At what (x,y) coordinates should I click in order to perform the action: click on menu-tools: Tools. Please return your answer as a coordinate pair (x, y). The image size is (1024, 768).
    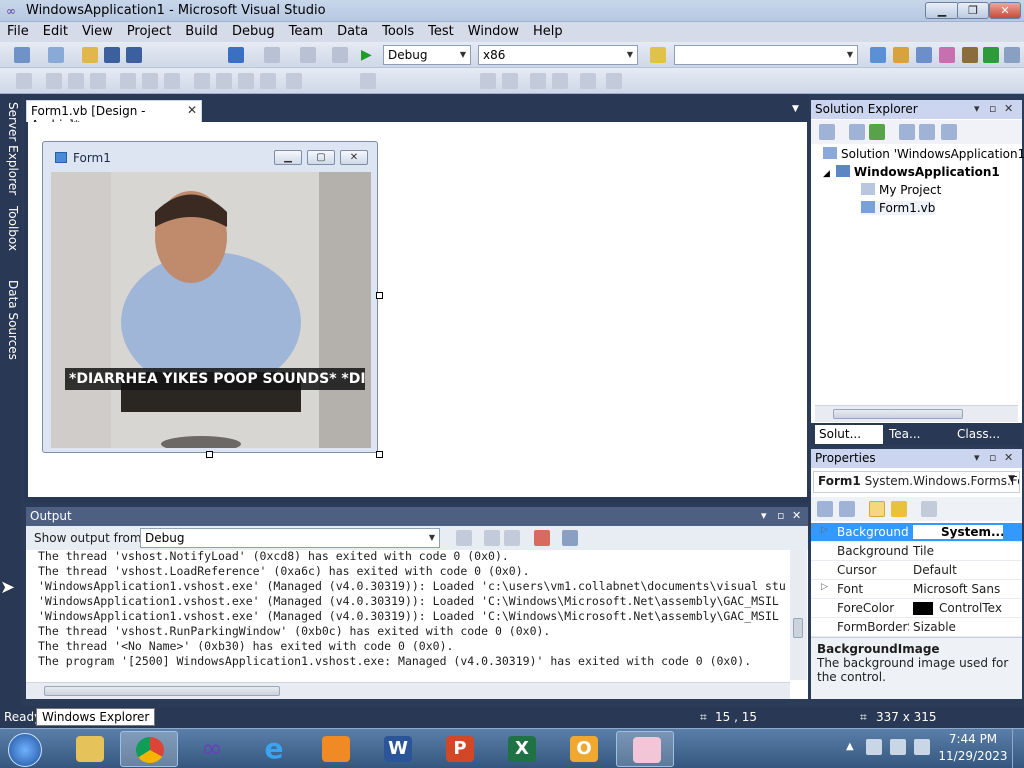
    Looking at the image, I should click on (398, 30).